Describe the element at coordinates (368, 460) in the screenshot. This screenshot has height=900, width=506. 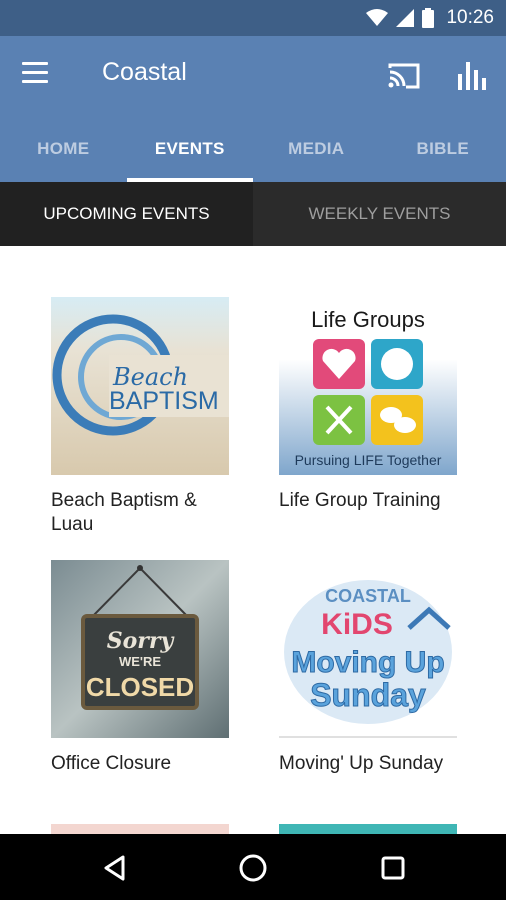
I see `image-text-pursuing-life: Pursuing LIFE Together` at that location.